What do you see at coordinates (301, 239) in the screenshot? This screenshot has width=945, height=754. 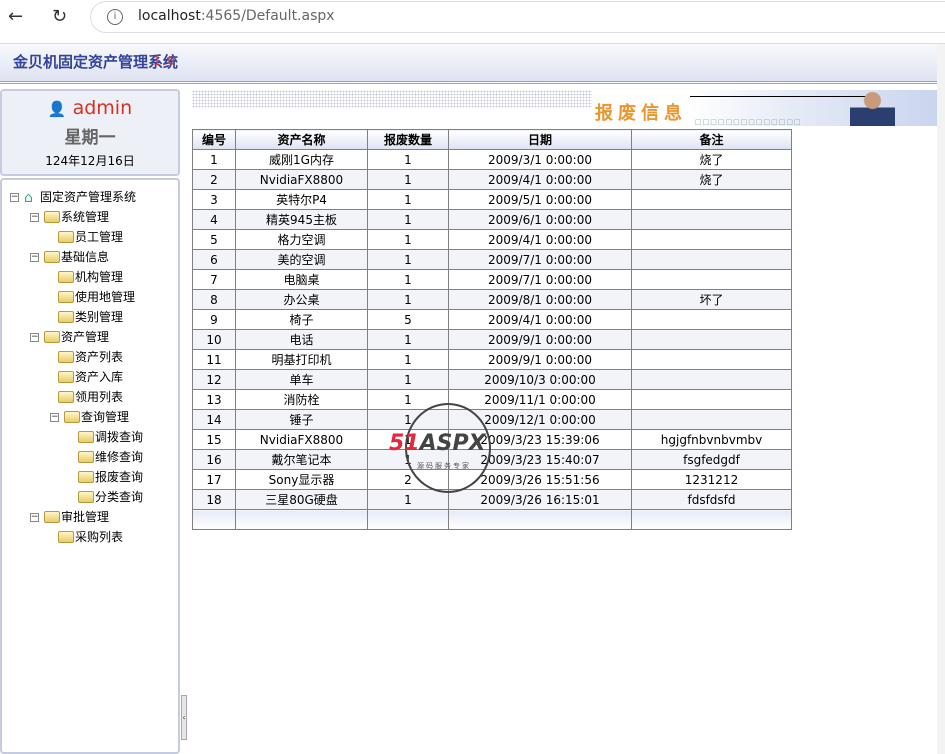 I see `table-cell: 格力空调` at bounding box center [301, 239].